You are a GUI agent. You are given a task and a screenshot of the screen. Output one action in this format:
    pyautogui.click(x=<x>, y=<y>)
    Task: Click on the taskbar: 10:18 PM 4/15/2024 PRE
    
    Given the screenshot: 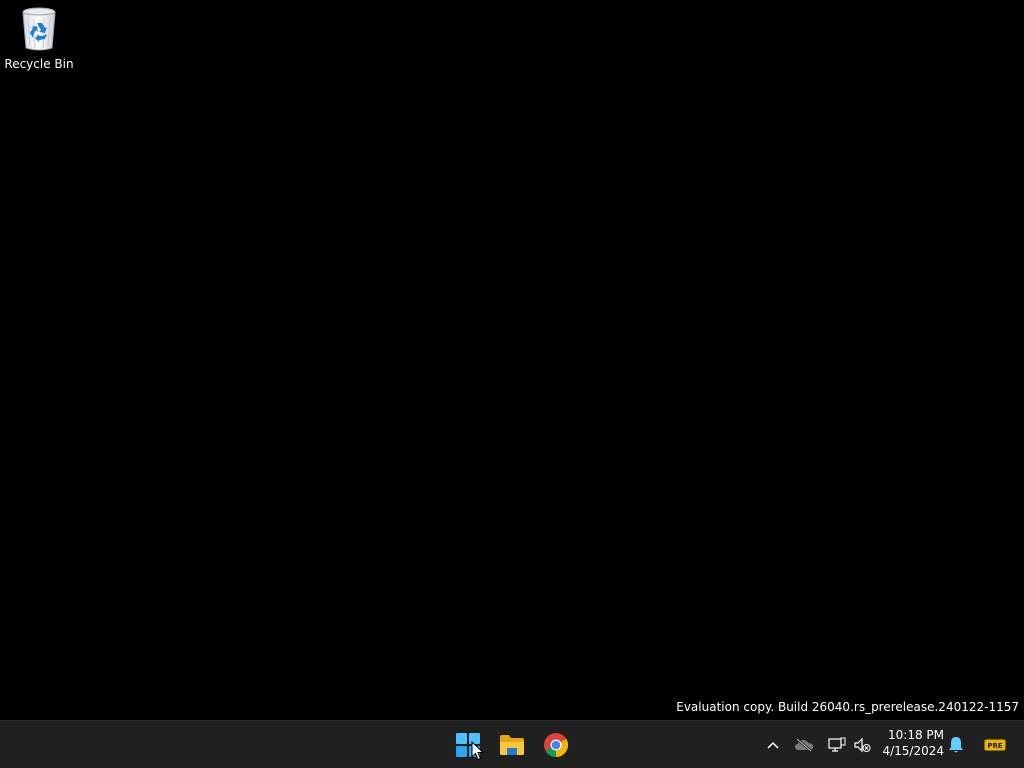 What is the action you would take?
    pyautogui.click(x=512, y=744)
    